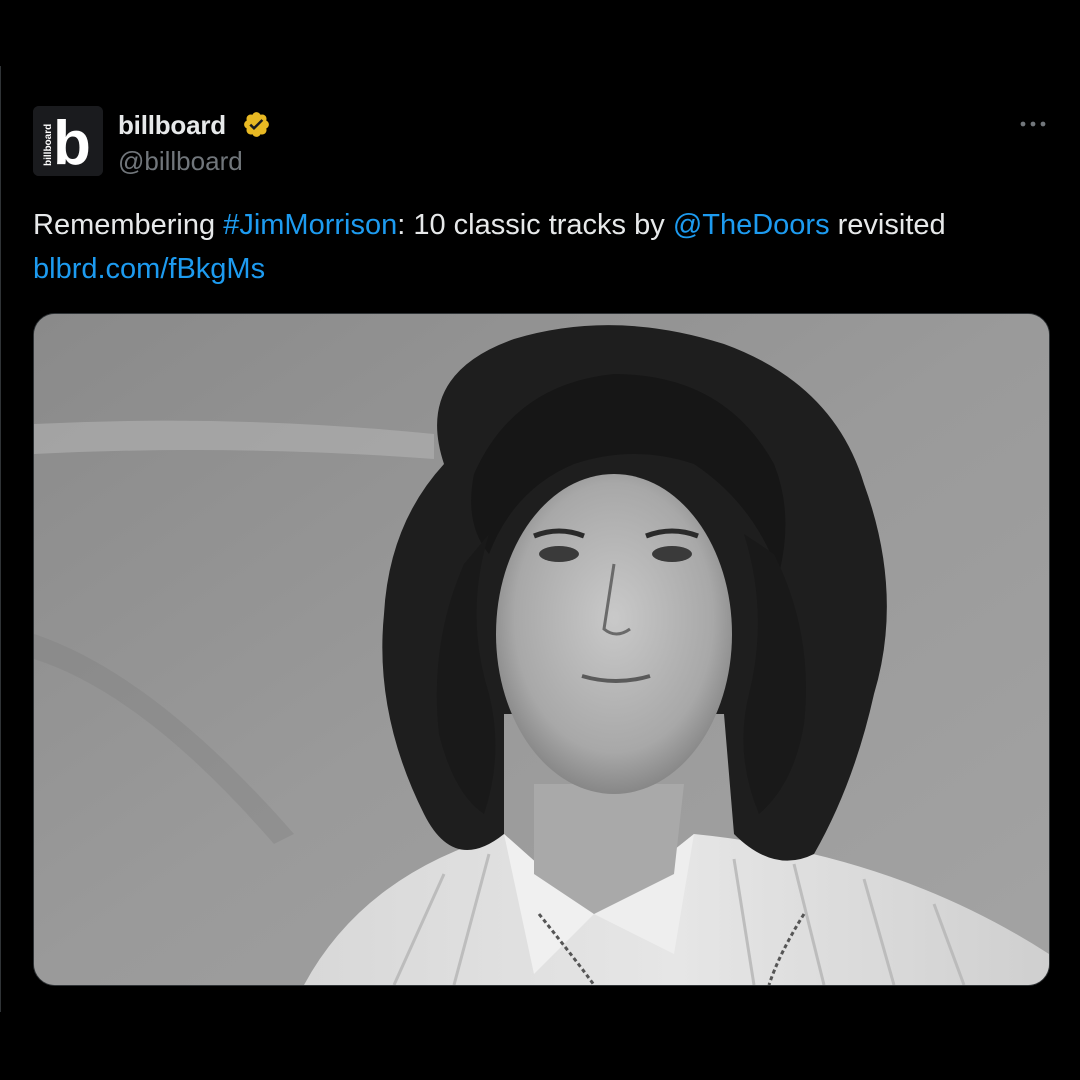 This screenshot has height=1080, width=1080. I want to click on more-horizontal-icon, so click(1034, 124).